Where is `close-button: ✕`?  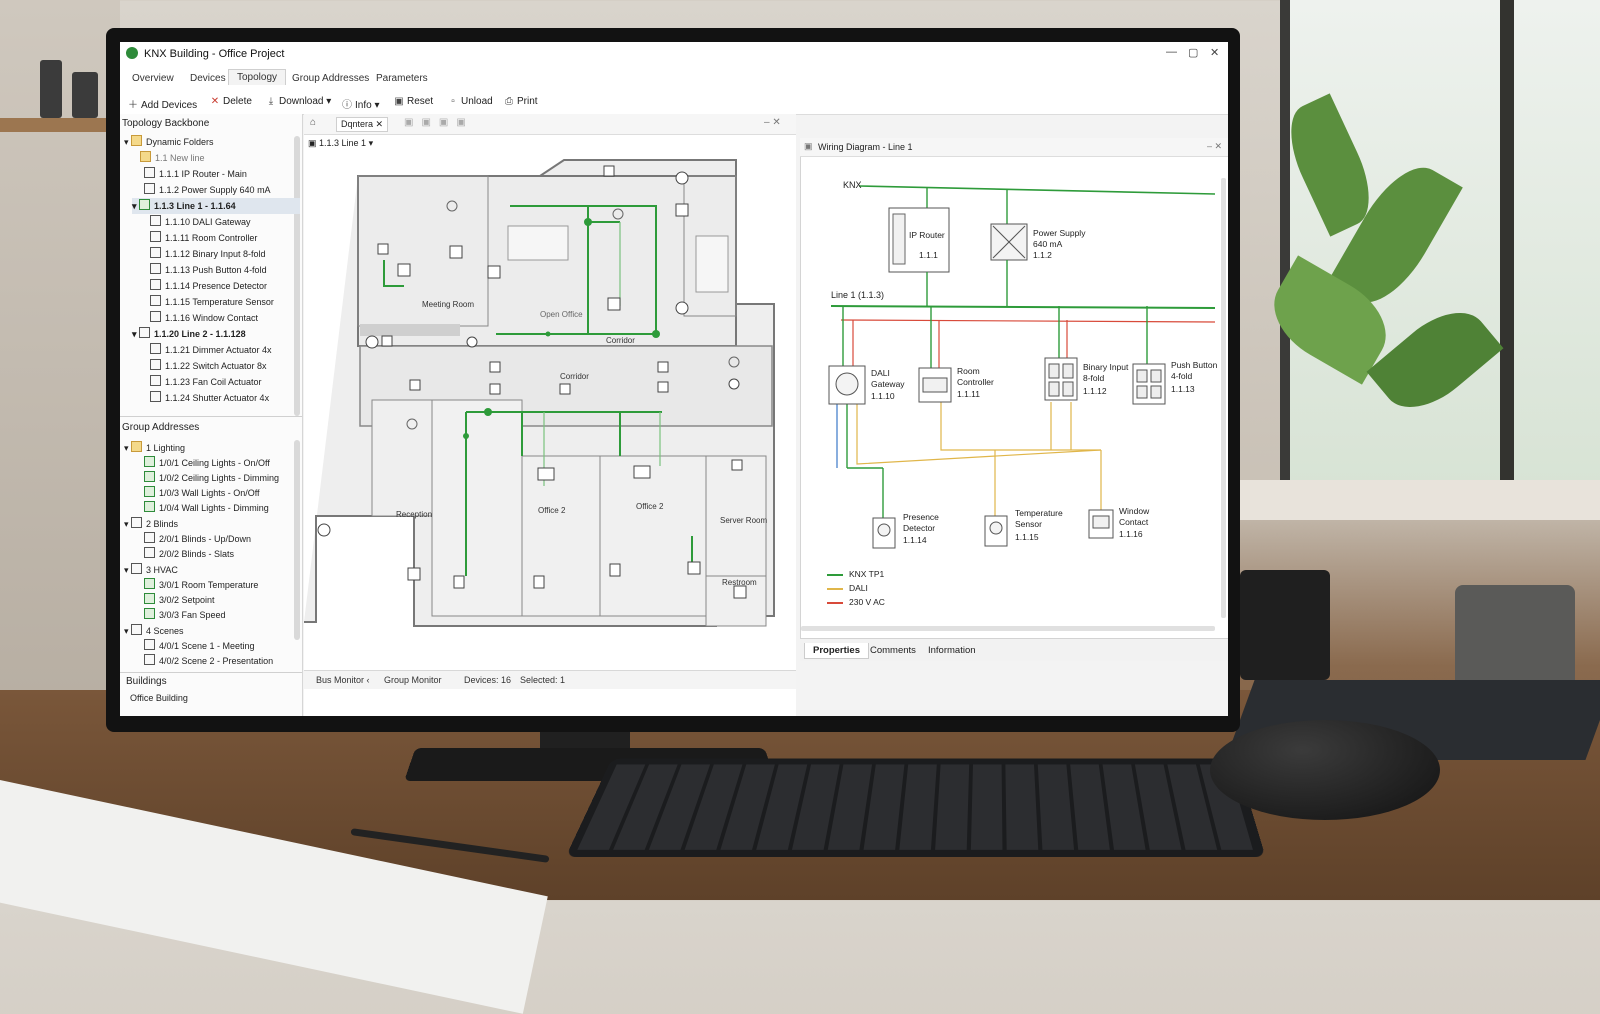 close-button: ✕ is located at coordinates (1214, 52).